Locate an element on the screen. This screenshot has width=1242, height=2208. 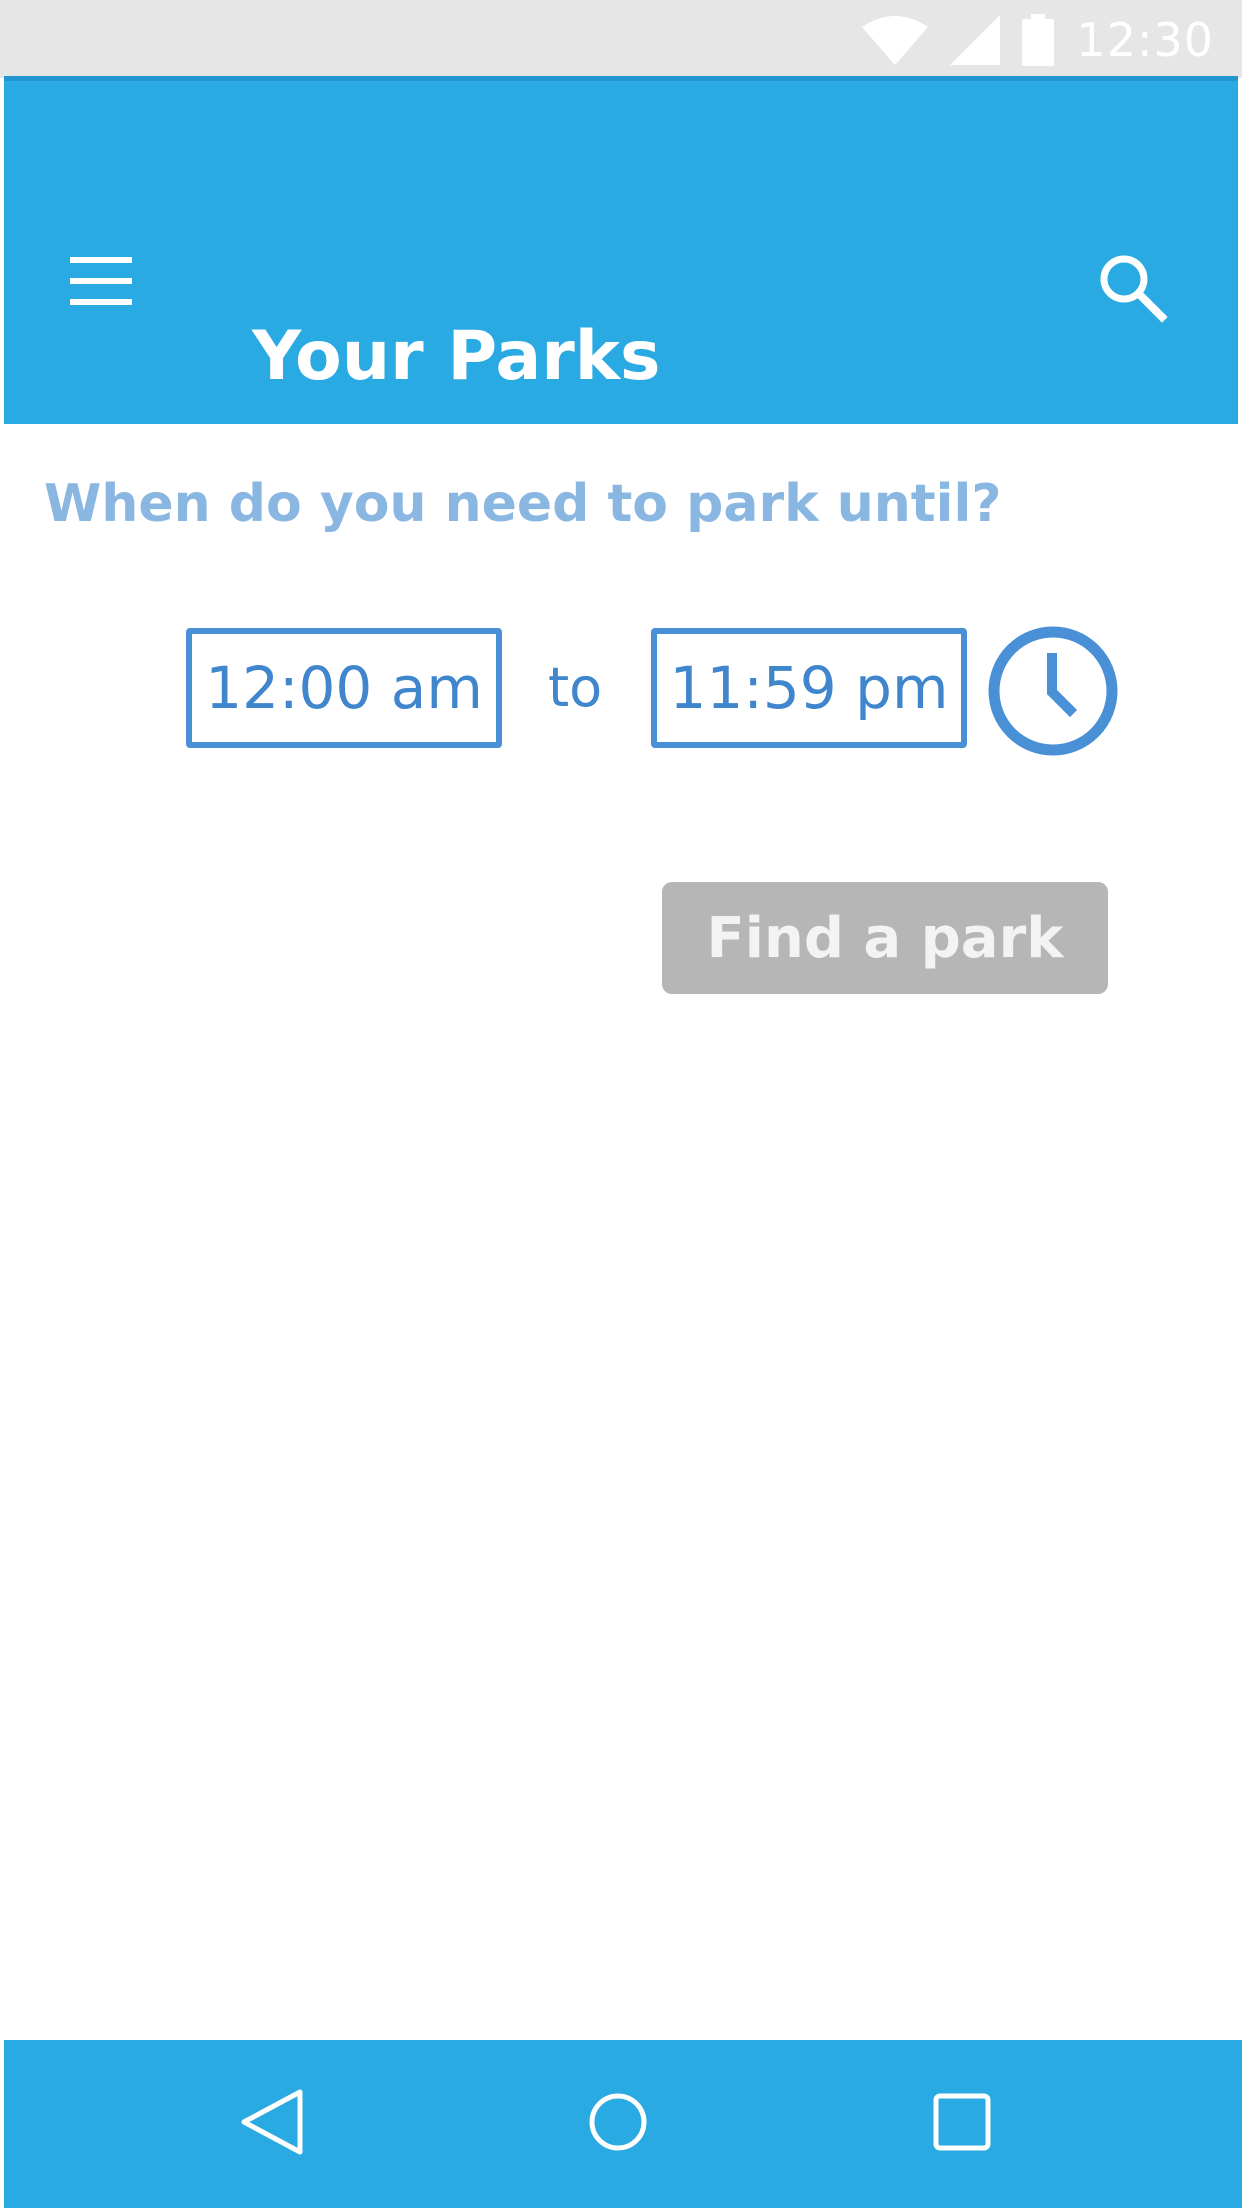
home-icon is located at coordinates (618, 2122).